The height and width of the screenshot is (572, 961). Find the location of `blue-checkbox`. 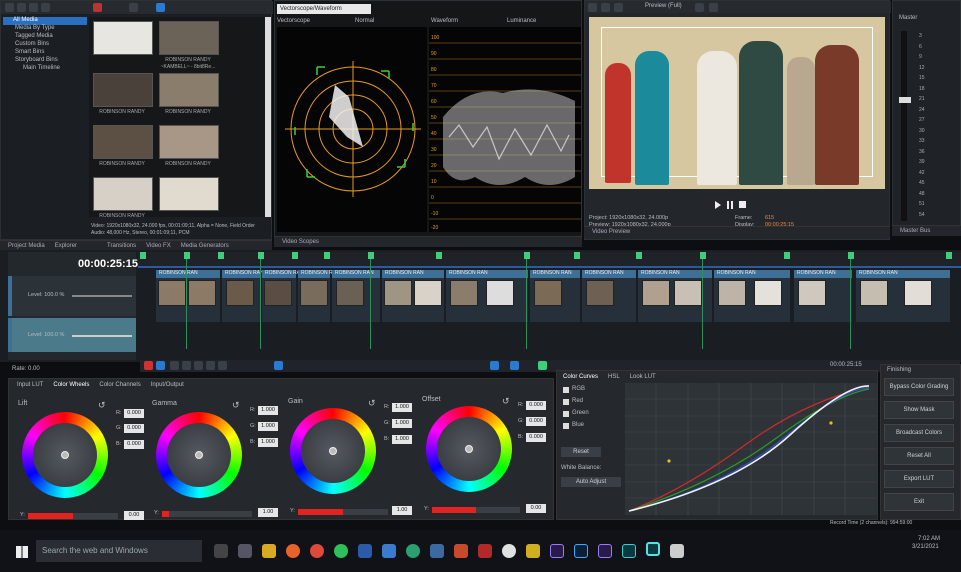

blue-checkbox is located at coordinates (566, 426).